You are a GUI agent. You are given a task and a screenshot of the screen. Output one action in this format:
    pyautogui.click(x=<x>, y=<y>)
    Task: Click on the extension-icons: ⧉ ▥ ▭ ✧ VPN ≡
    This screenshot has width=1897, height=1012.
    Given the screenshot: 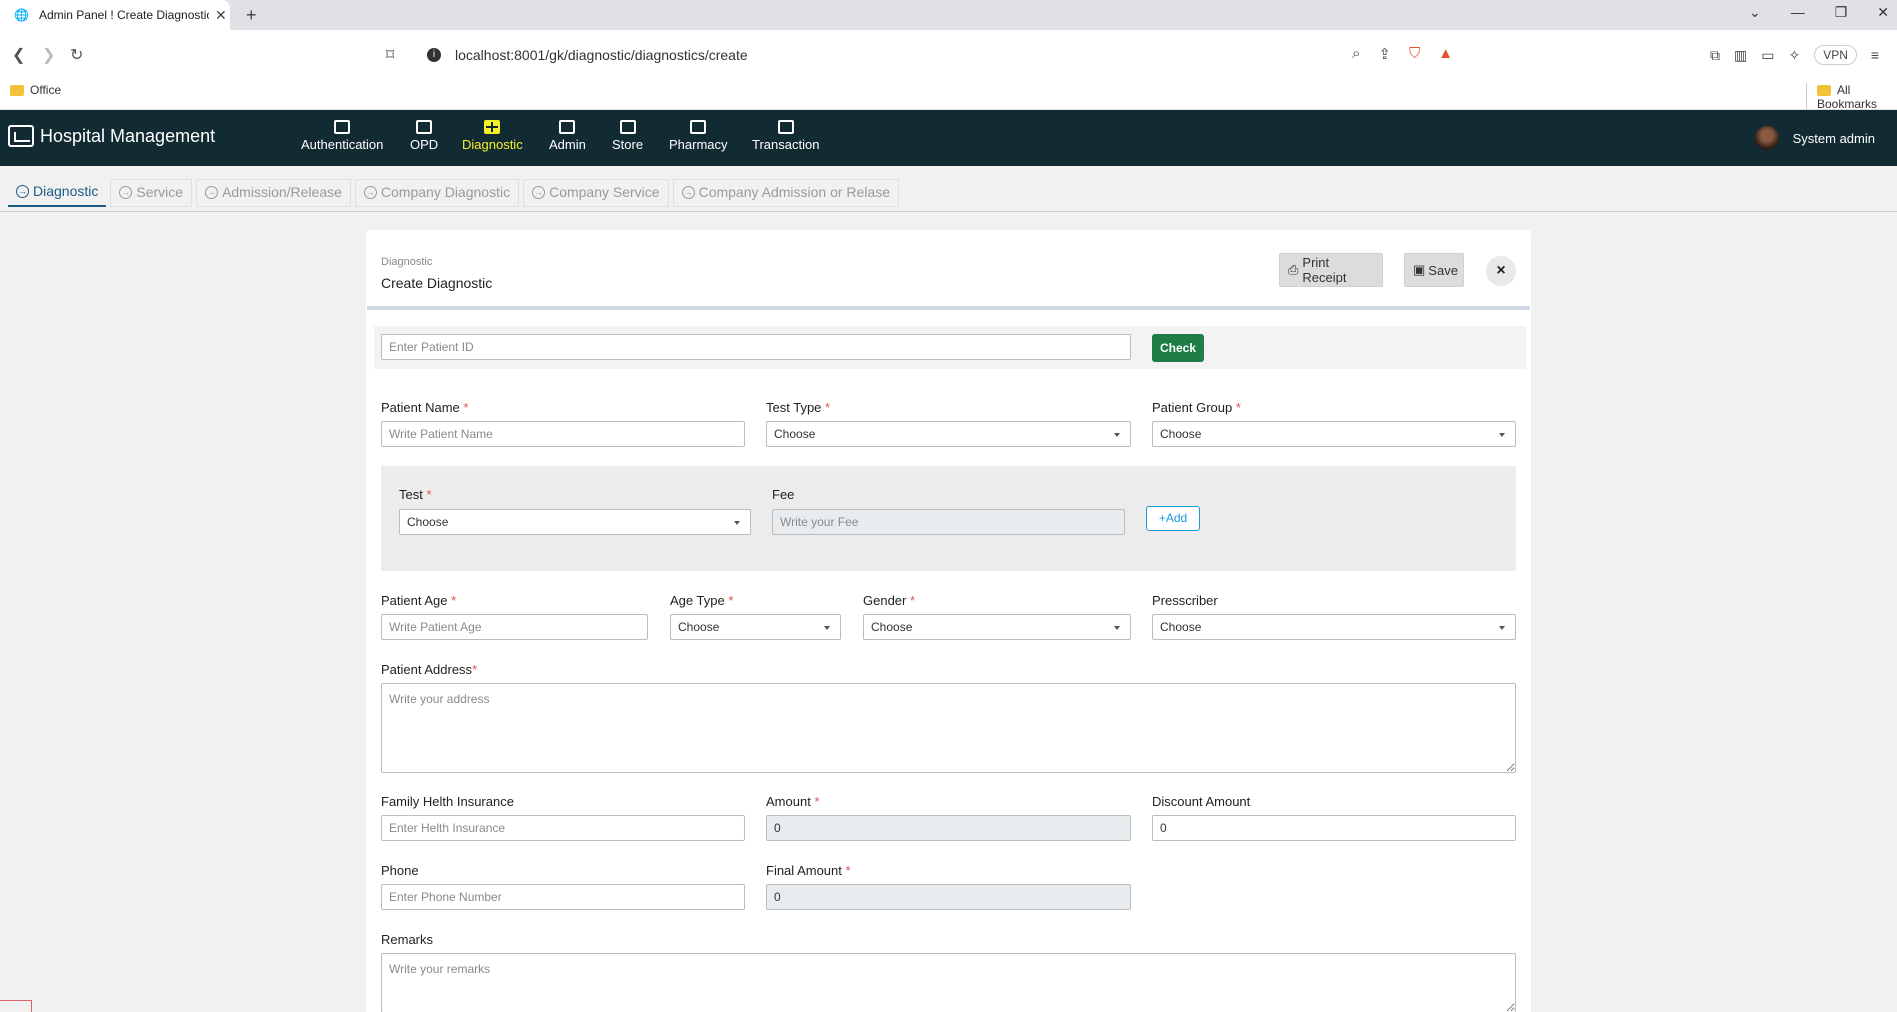 What is the action you would take?
    pyautogui.click(x=1794, y=55)
    